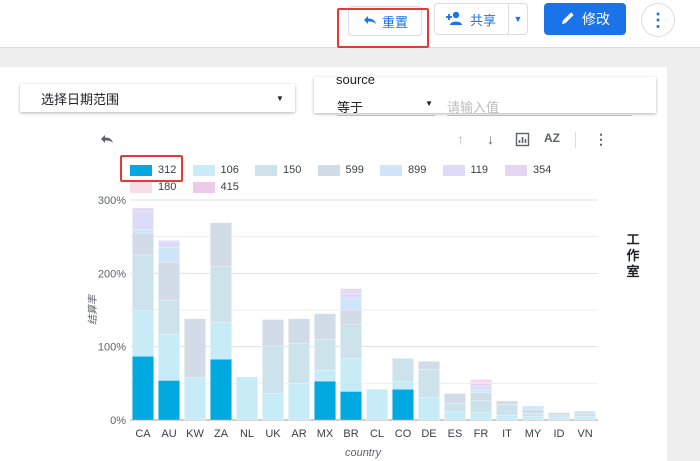 Image resolution: width=700 pixels, height=461 pixels. I want to click on y-tick-label: 100%, so click(112, 348).